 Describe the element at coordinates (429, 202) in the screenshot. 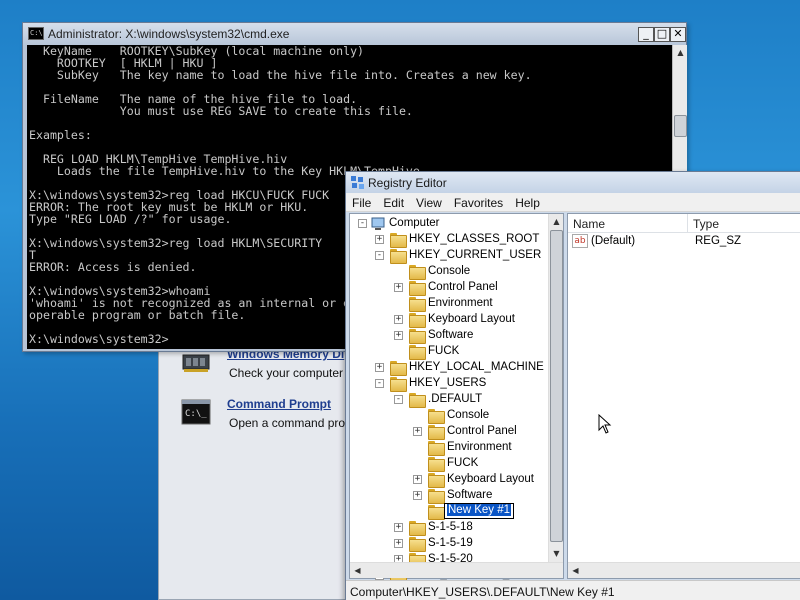

I see `menu-view: View` at that location.